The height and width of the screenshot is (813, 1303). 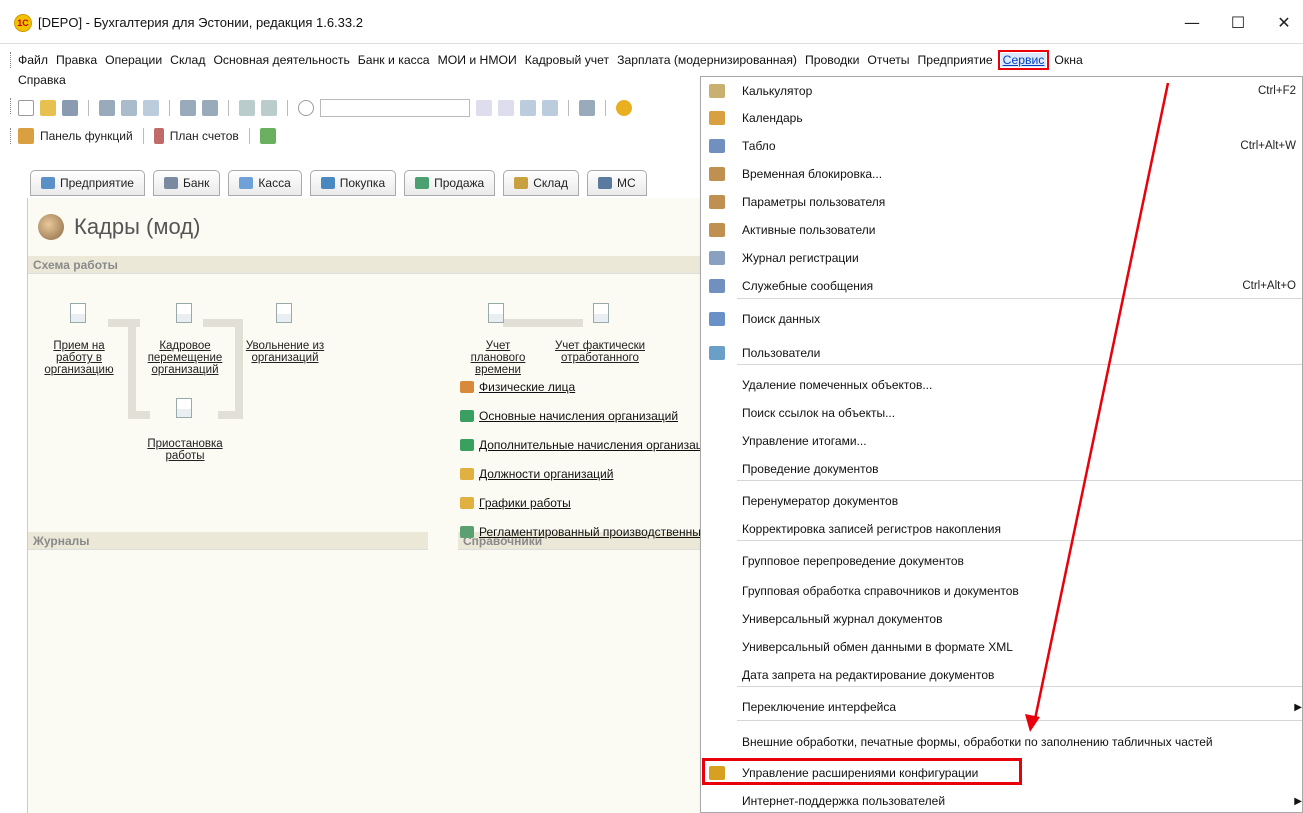 I want to click on chart-of-accounts-button: План счетов, so click(x=204, y=136).